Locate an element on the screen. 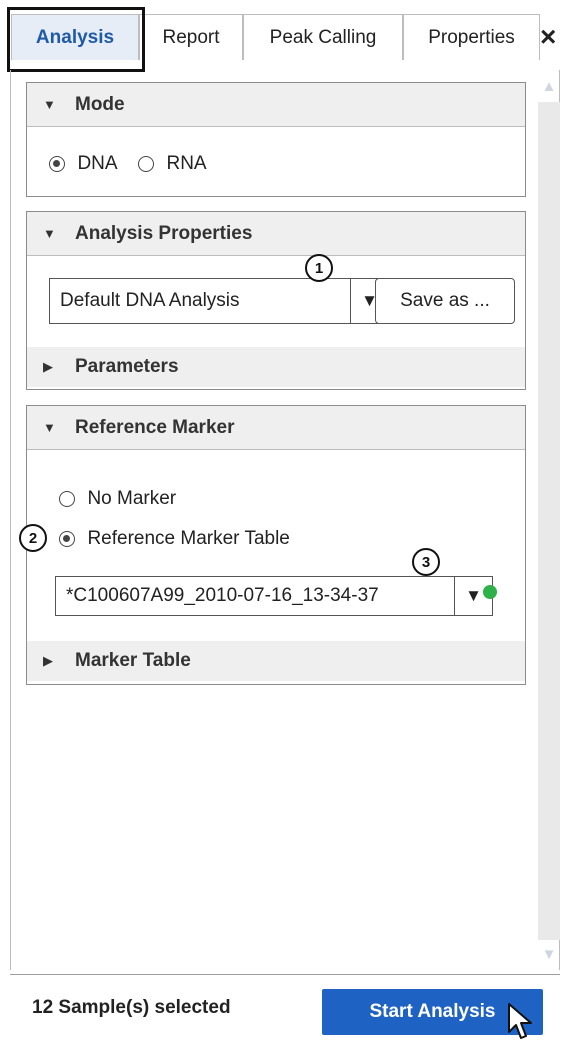  parameters-label: Parameters is located at coordinates (127, 366).